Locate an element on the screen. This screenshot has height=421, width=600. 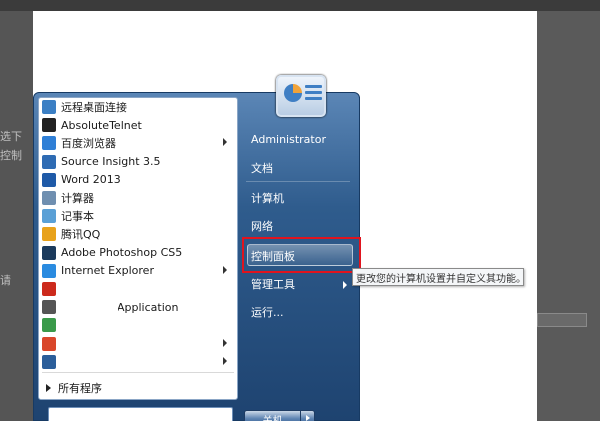
background-text-1: 选下 is located at coordinates (11, 136).